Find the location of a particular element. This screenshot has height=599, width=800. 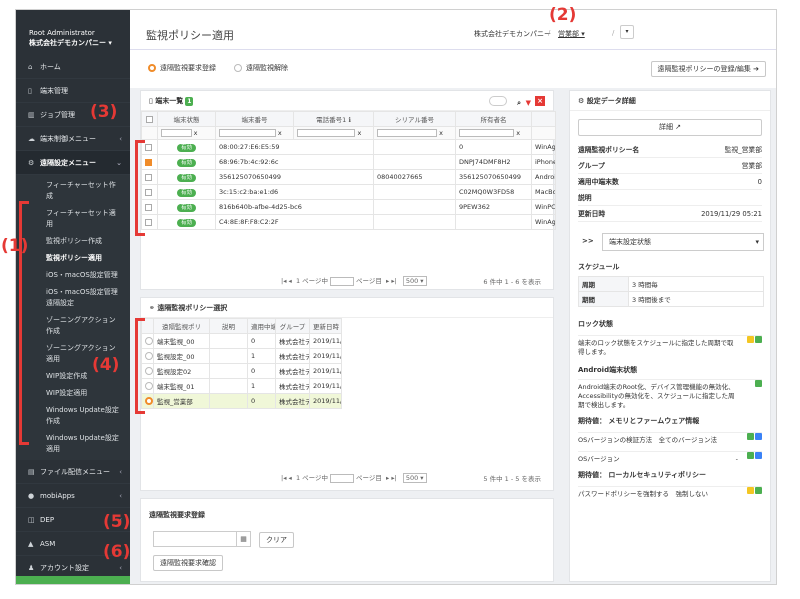

submenu-item: WIP設定適用 is located at coordinates (73, 393).